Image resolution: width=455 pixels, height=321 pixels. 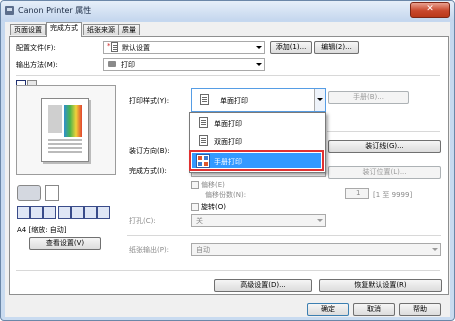 What do you see at coordinates (316, 249) in the screenshot?
I see `paper-output-select: 自动` at bounding box center [316, 249].